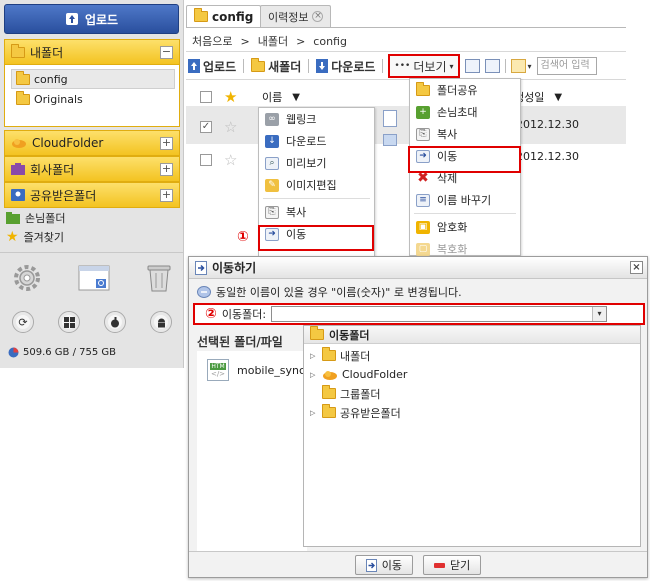  What do you see at coordinates (329, 292) in the screenshot?
I see `dialog-notice: 동일한 이름이 있을 경우 "이름(숫자)" 로 변경됩니다.` at bounding box center [329, 292].